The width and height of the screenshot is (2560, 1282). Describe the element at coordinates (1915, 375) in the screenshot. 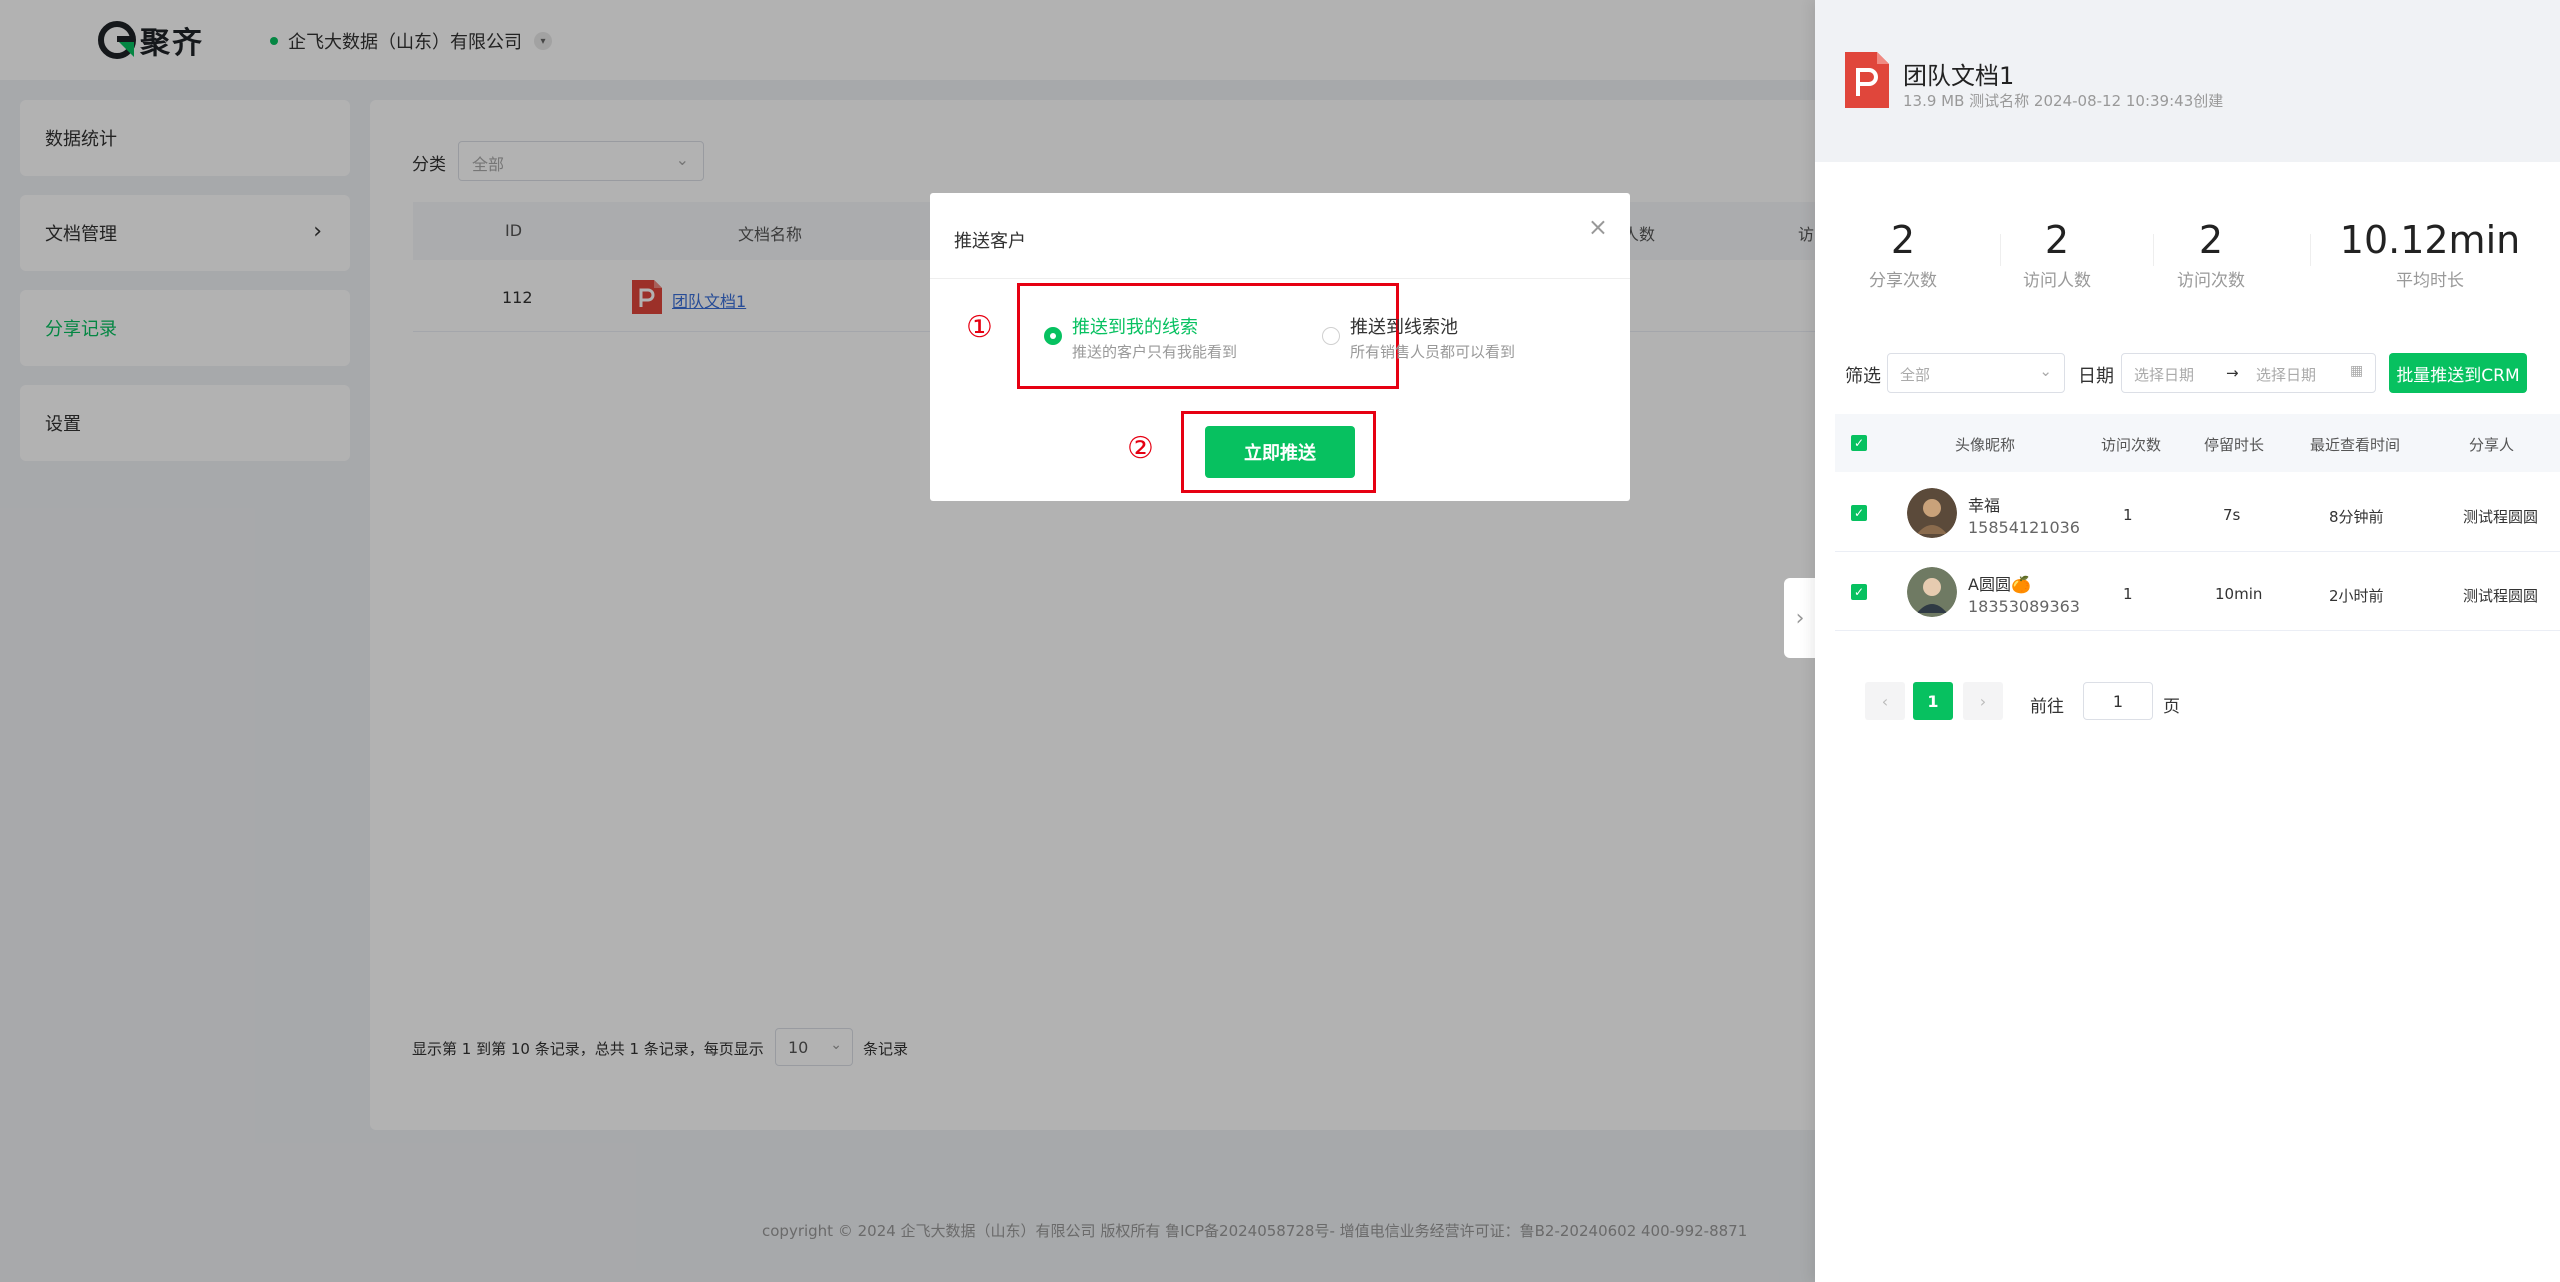

I see `panel-filter-value: 全部` at that location.